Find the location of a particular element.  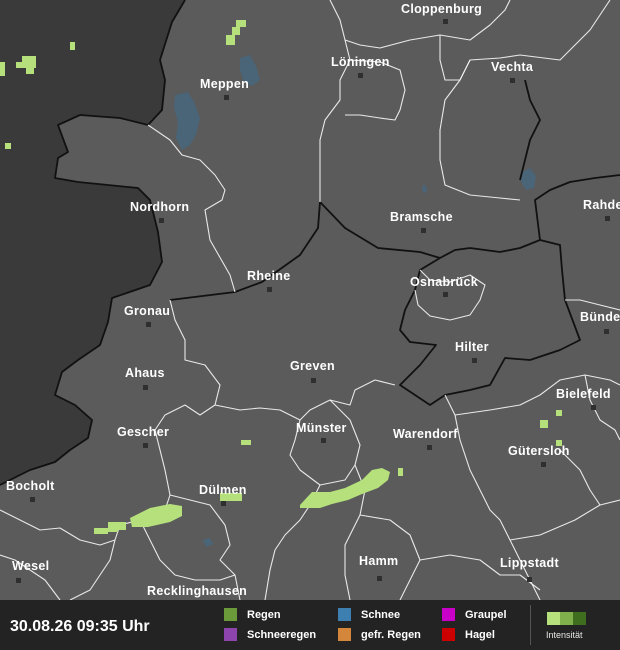

city-hamm: Hamm is located at coordinates (378, 561).